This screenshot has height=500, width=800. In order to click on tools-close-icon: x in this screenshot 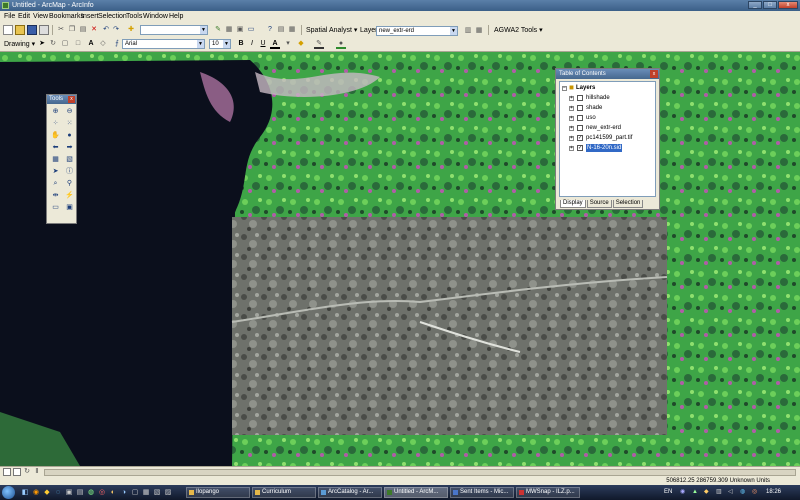, I will do `click(71, 99)`.